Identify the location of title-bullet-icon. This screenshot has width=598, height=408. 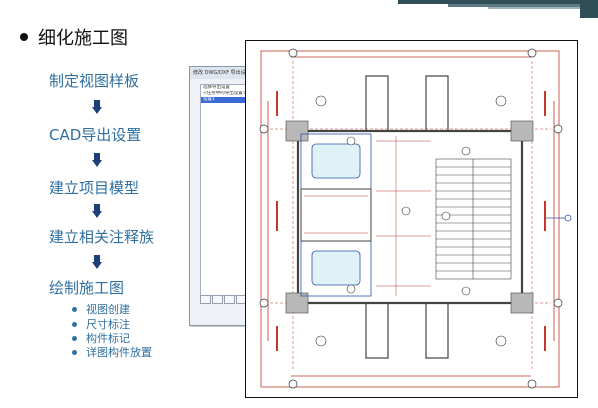
(24, 37).